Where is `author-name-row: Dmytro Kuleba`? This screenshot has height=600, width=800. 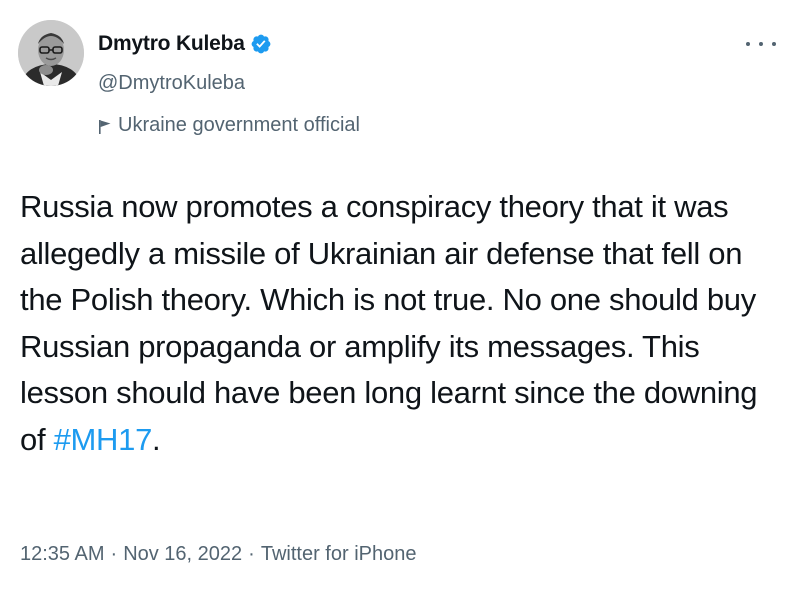
author-name-row: Dmytro Kuleba is located at coordinates (185, 44).